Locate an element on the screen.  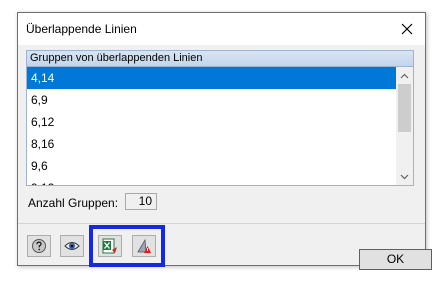
group-count-label: Anzahl Gruppen: is located at coordinates (73, 203).